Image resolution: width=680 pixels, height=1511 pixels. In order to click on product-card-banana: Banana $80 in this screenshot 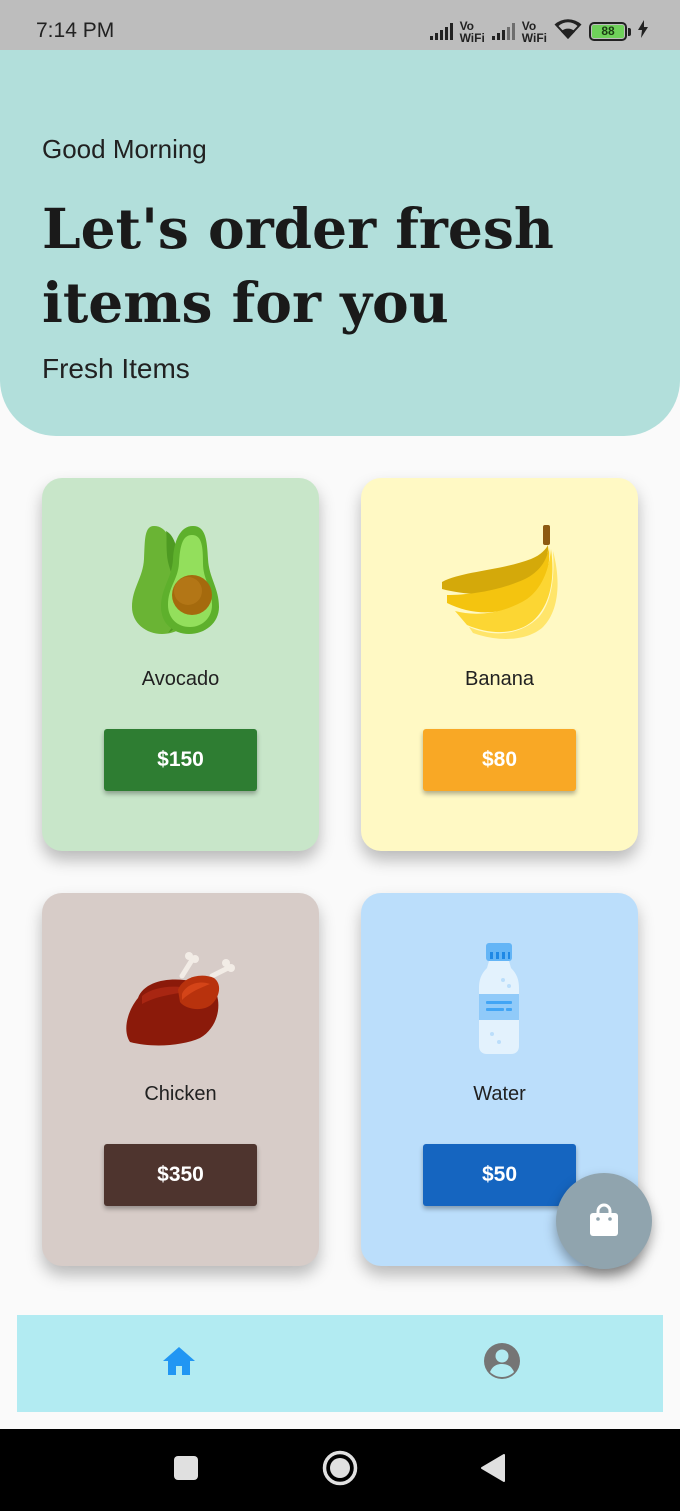, I will do `click(499, 664)`.